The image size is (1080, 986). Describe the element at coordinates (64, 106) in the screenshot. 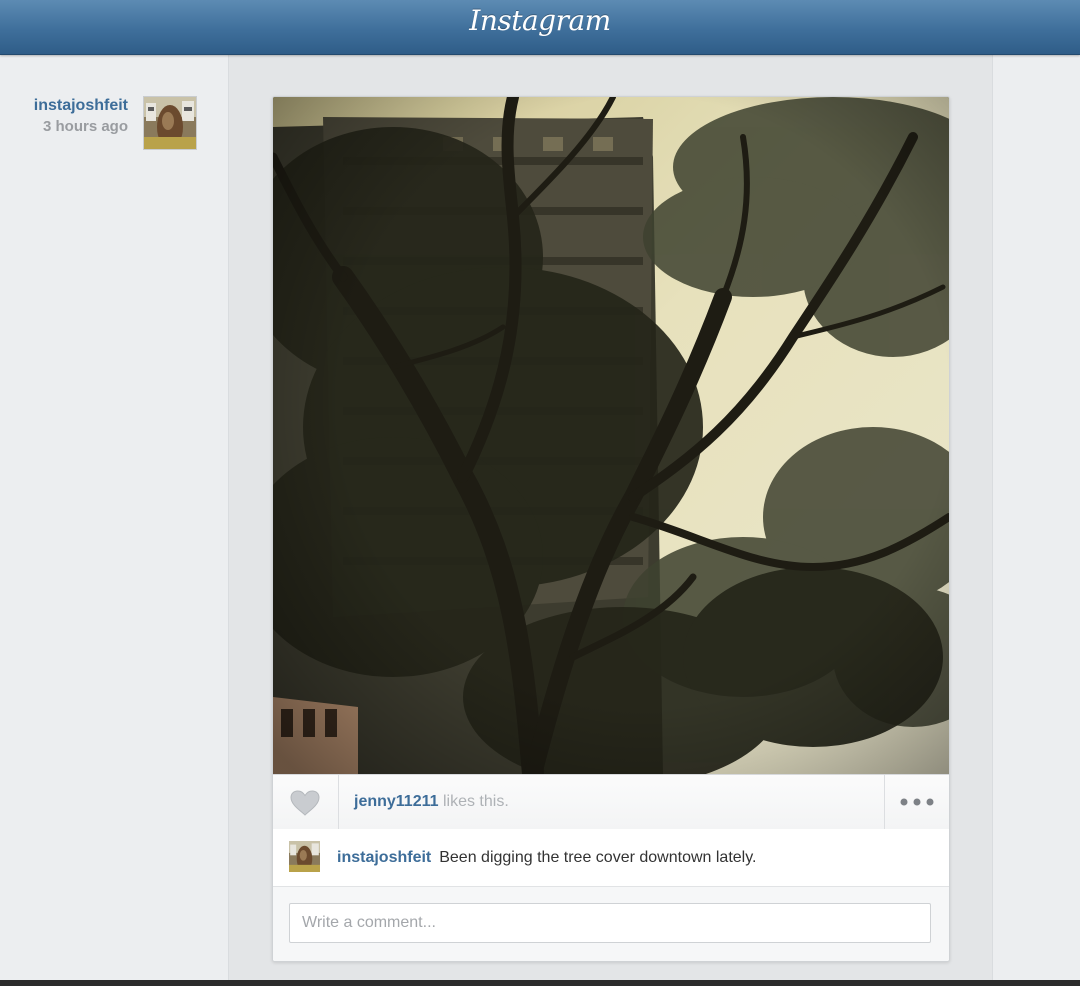

I see `author-username-link: instajoshfeit` at that location.